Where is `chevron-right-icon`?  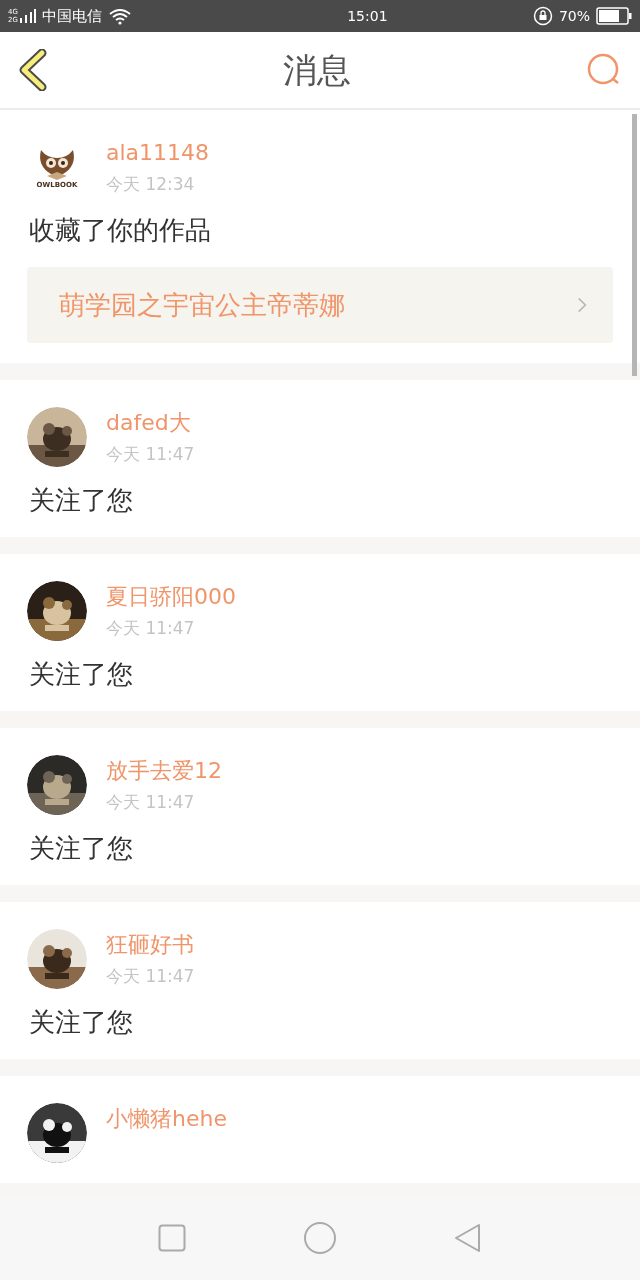
chevron-right-icon is located at coordinates (582, 305).